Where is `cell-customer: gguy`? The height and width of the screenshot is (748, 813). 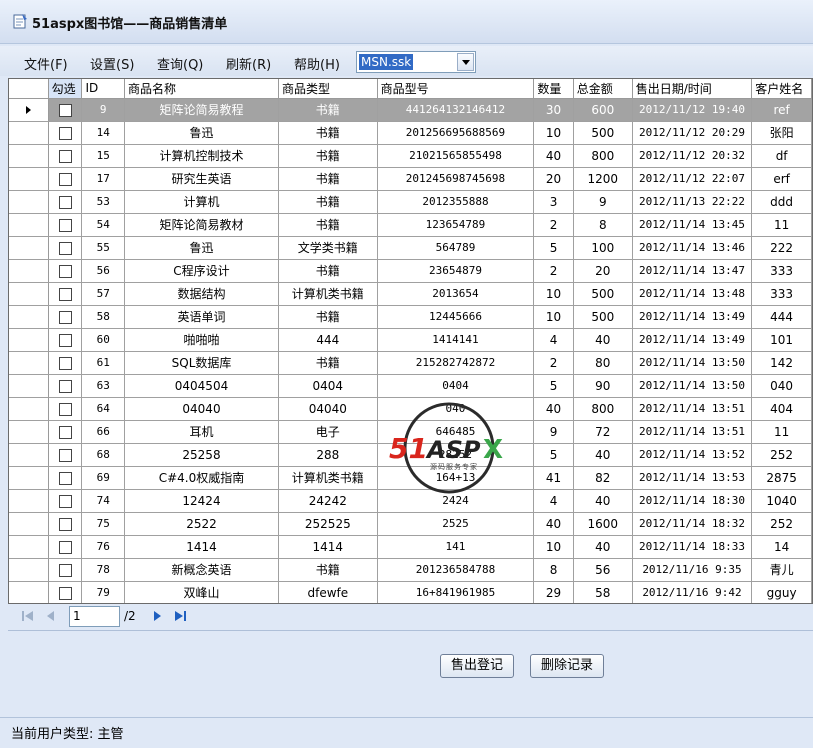 cell-customer: gguy is located at coordinates (781, 592).